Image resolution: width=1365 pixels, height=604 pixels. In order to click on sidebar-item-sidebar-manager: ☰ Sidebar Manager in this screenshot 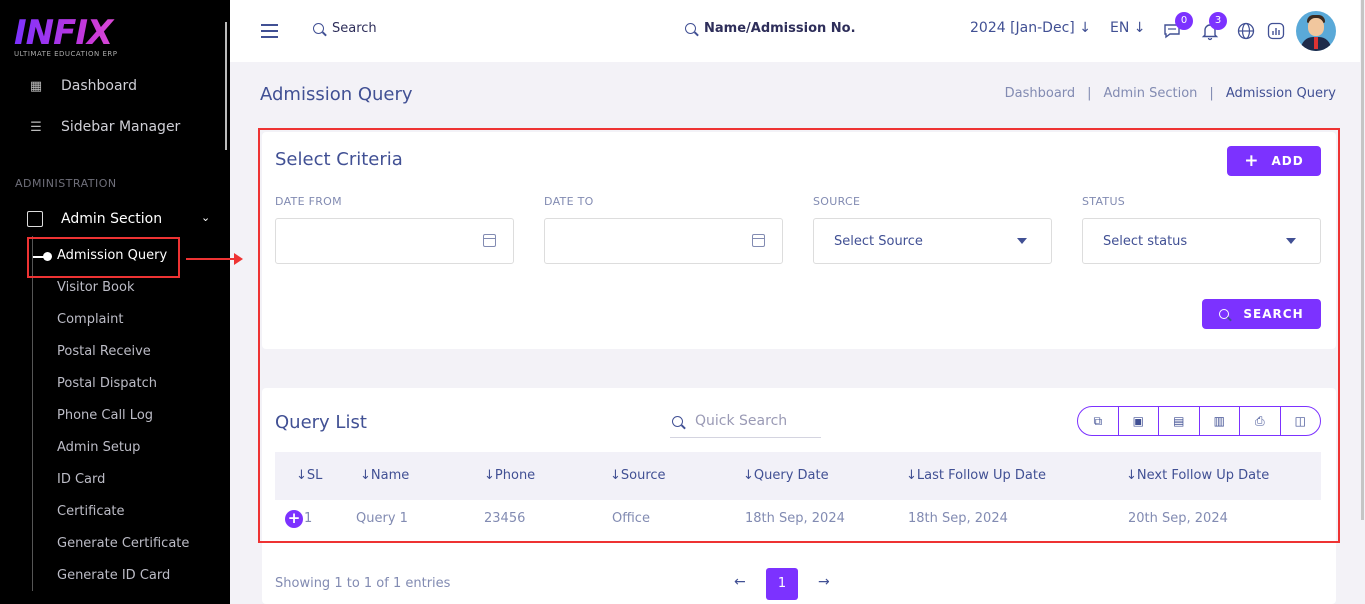, I will do `click(112, 127)`.